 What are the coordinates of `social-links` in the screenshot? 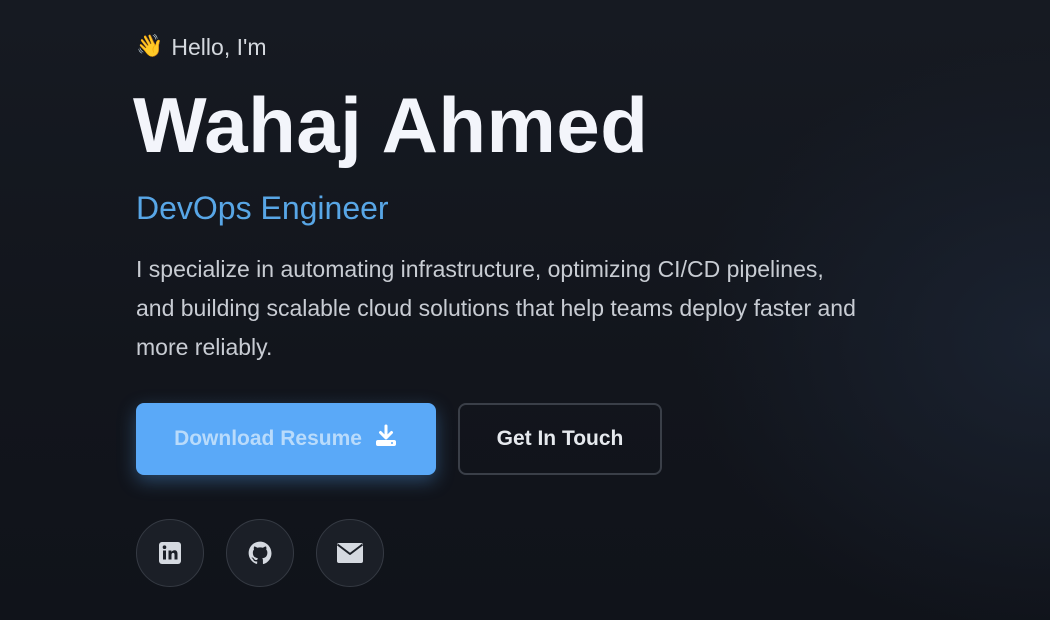 It's located at (526, 553).